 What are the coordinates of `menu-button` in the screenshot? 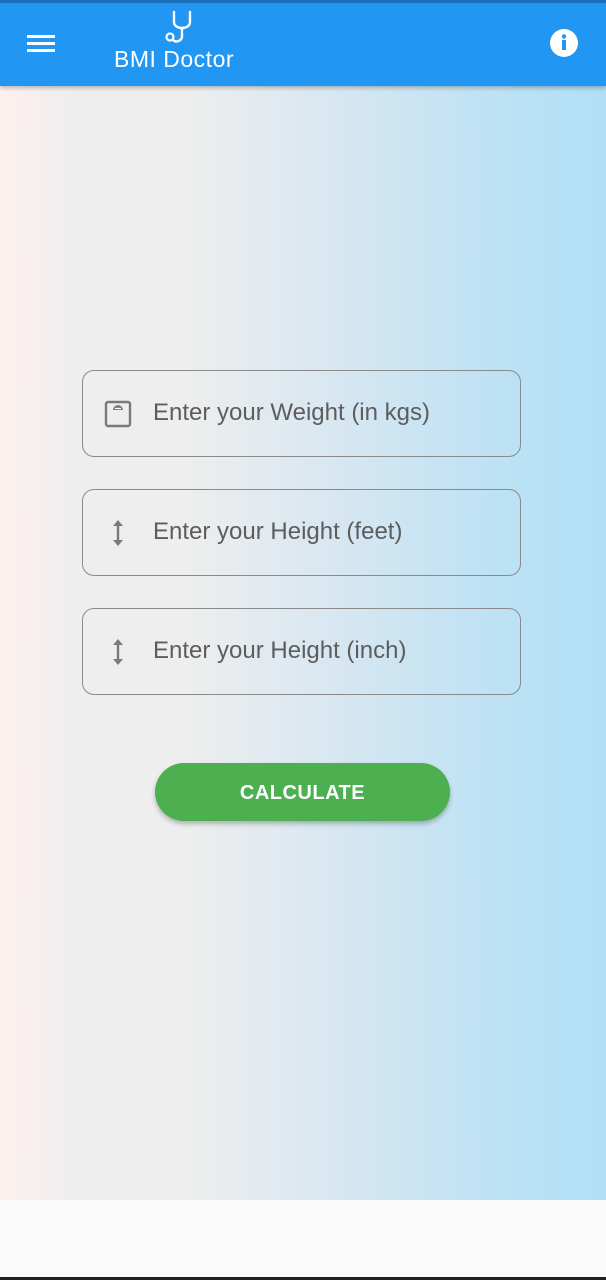 It's located at (41, 43).